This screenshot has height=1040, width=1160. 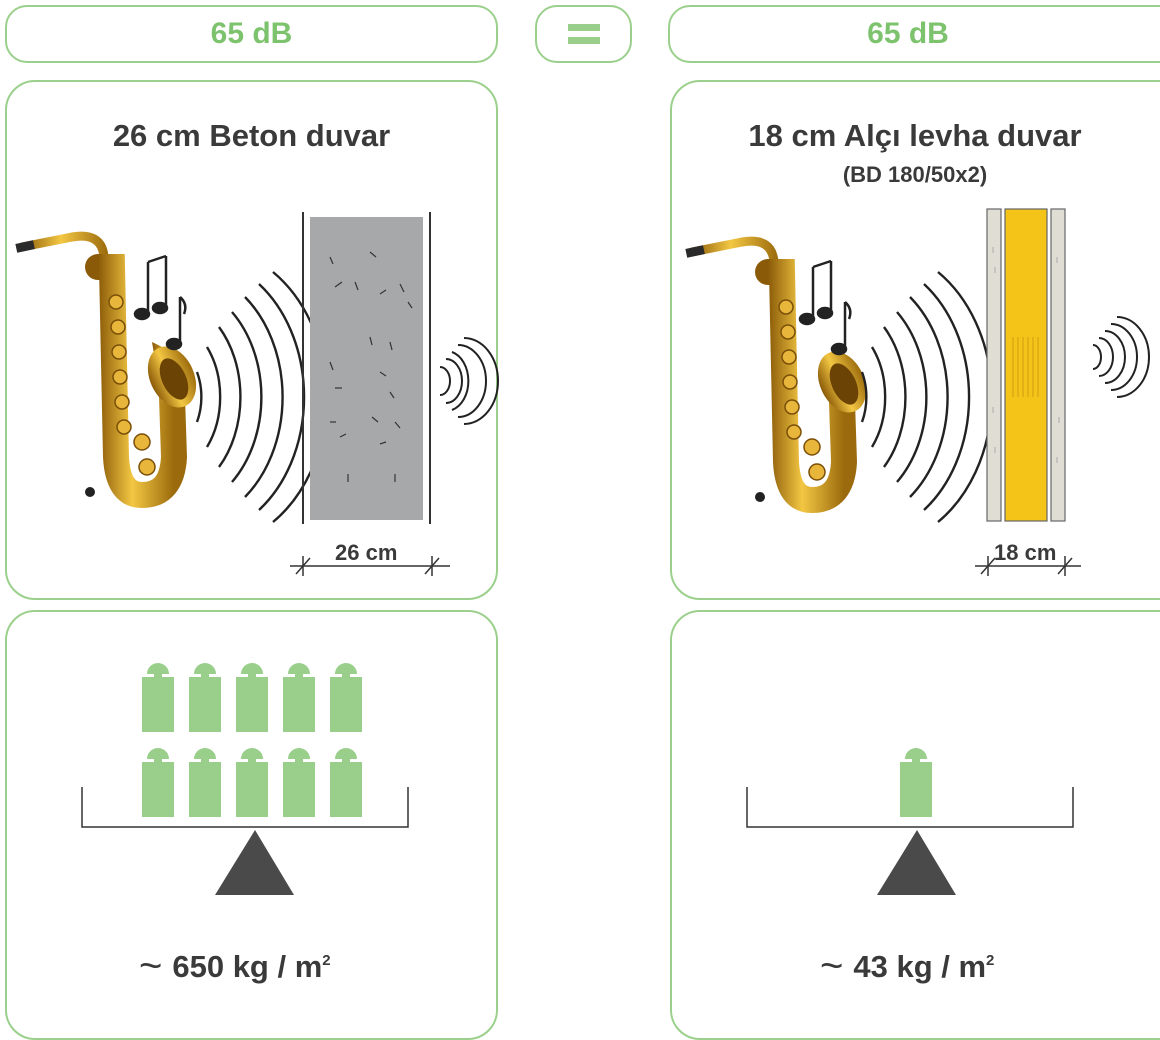 I want to click on equals-icon, so click(x=583, y=34).